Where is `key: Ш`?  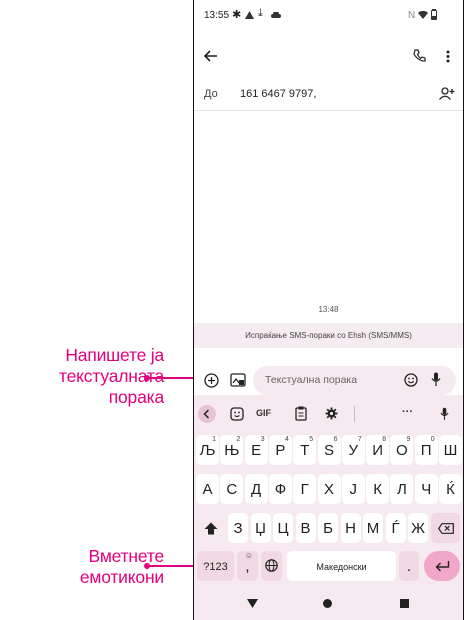
key: Ш is located at coordinates (450, 450).